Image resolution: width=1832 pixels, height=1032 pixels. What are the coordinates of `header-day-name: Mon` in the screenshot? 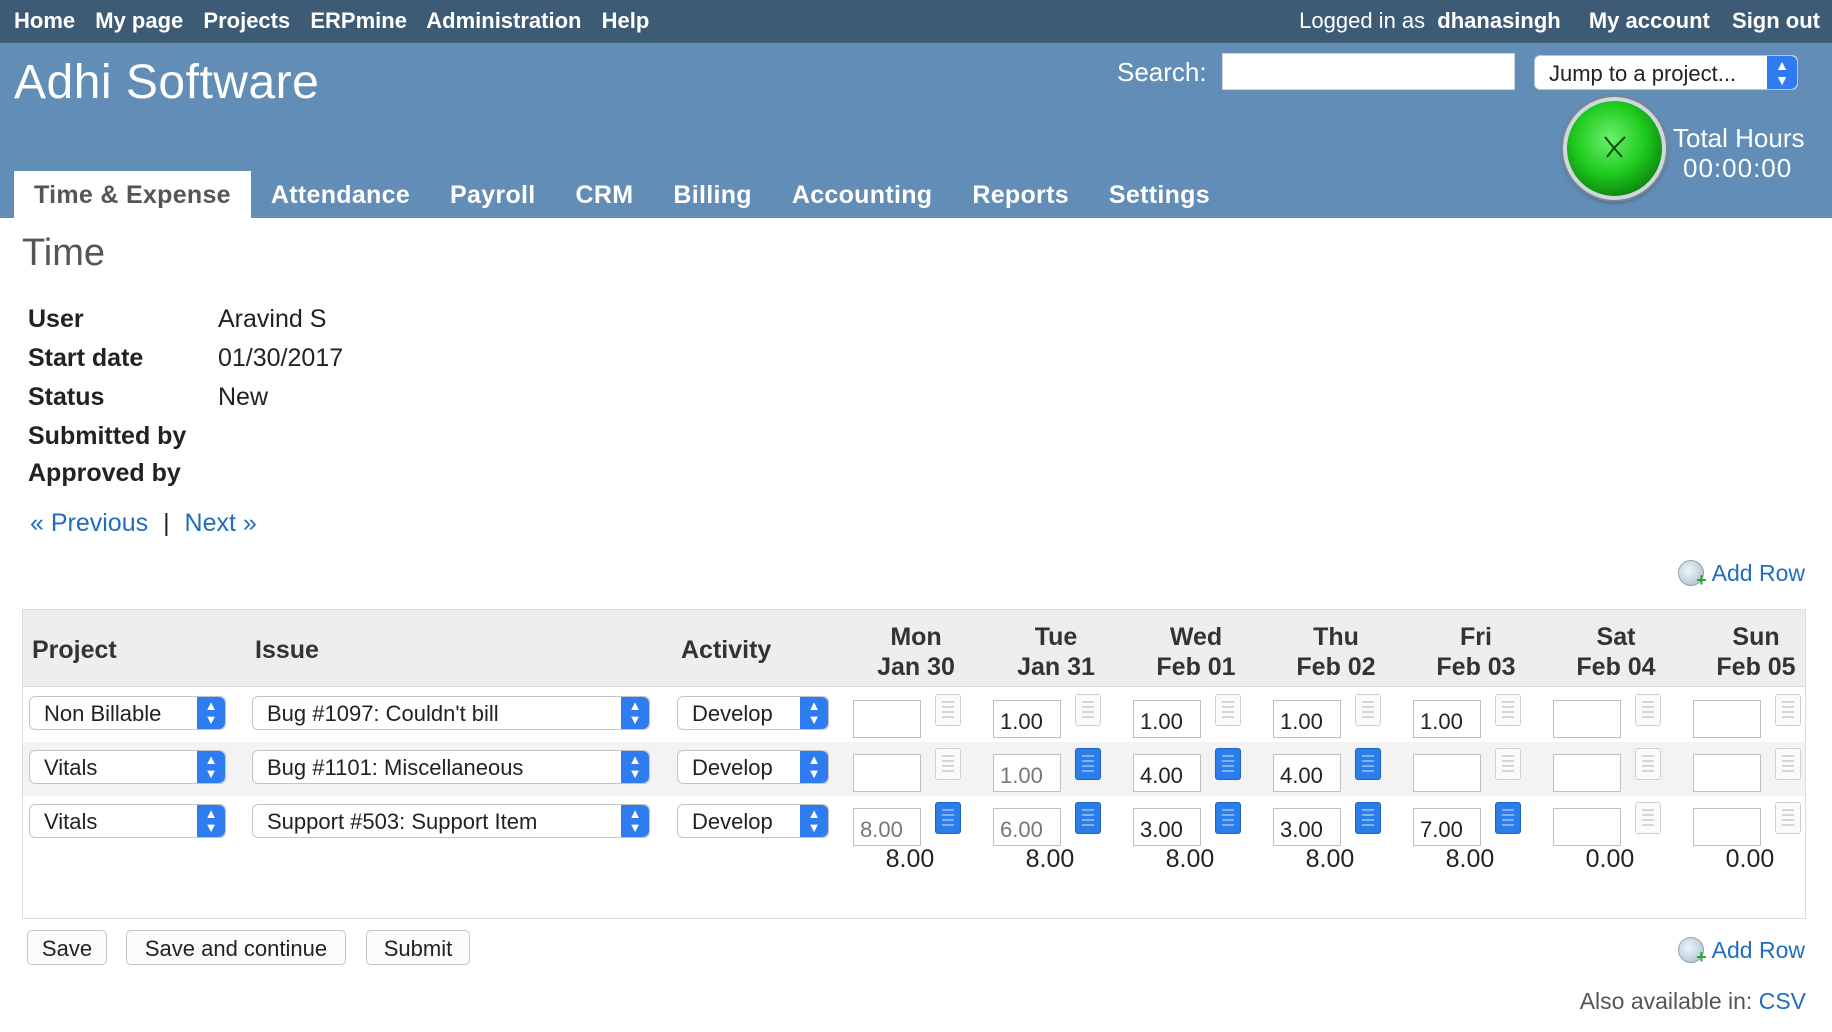 It's located at (916, 637).